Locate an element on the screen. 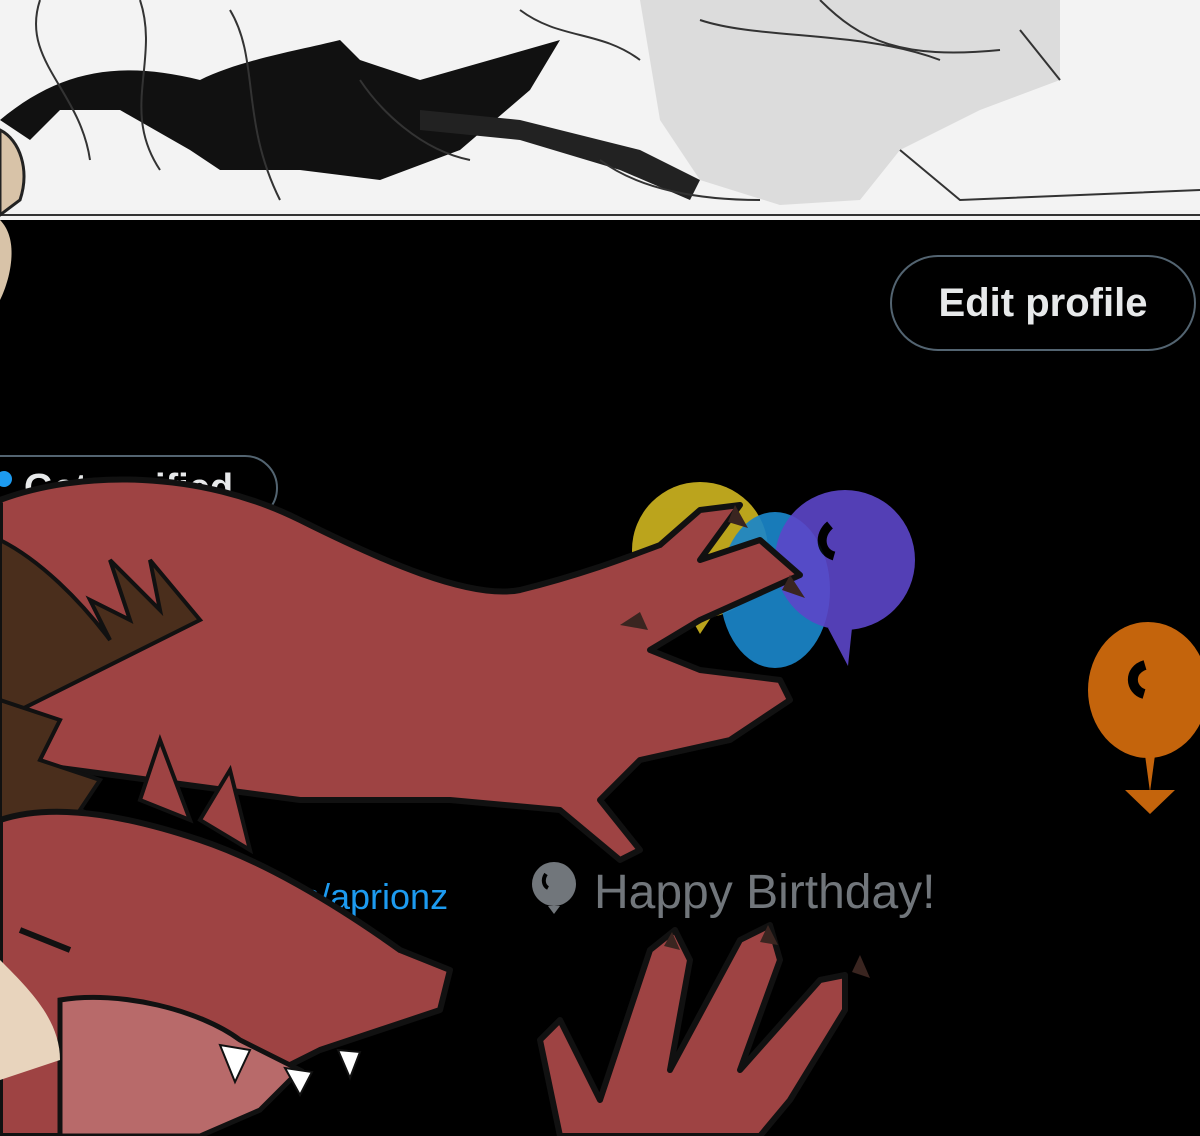  website-link: m/aprionz is located at coordinates (369, 897).